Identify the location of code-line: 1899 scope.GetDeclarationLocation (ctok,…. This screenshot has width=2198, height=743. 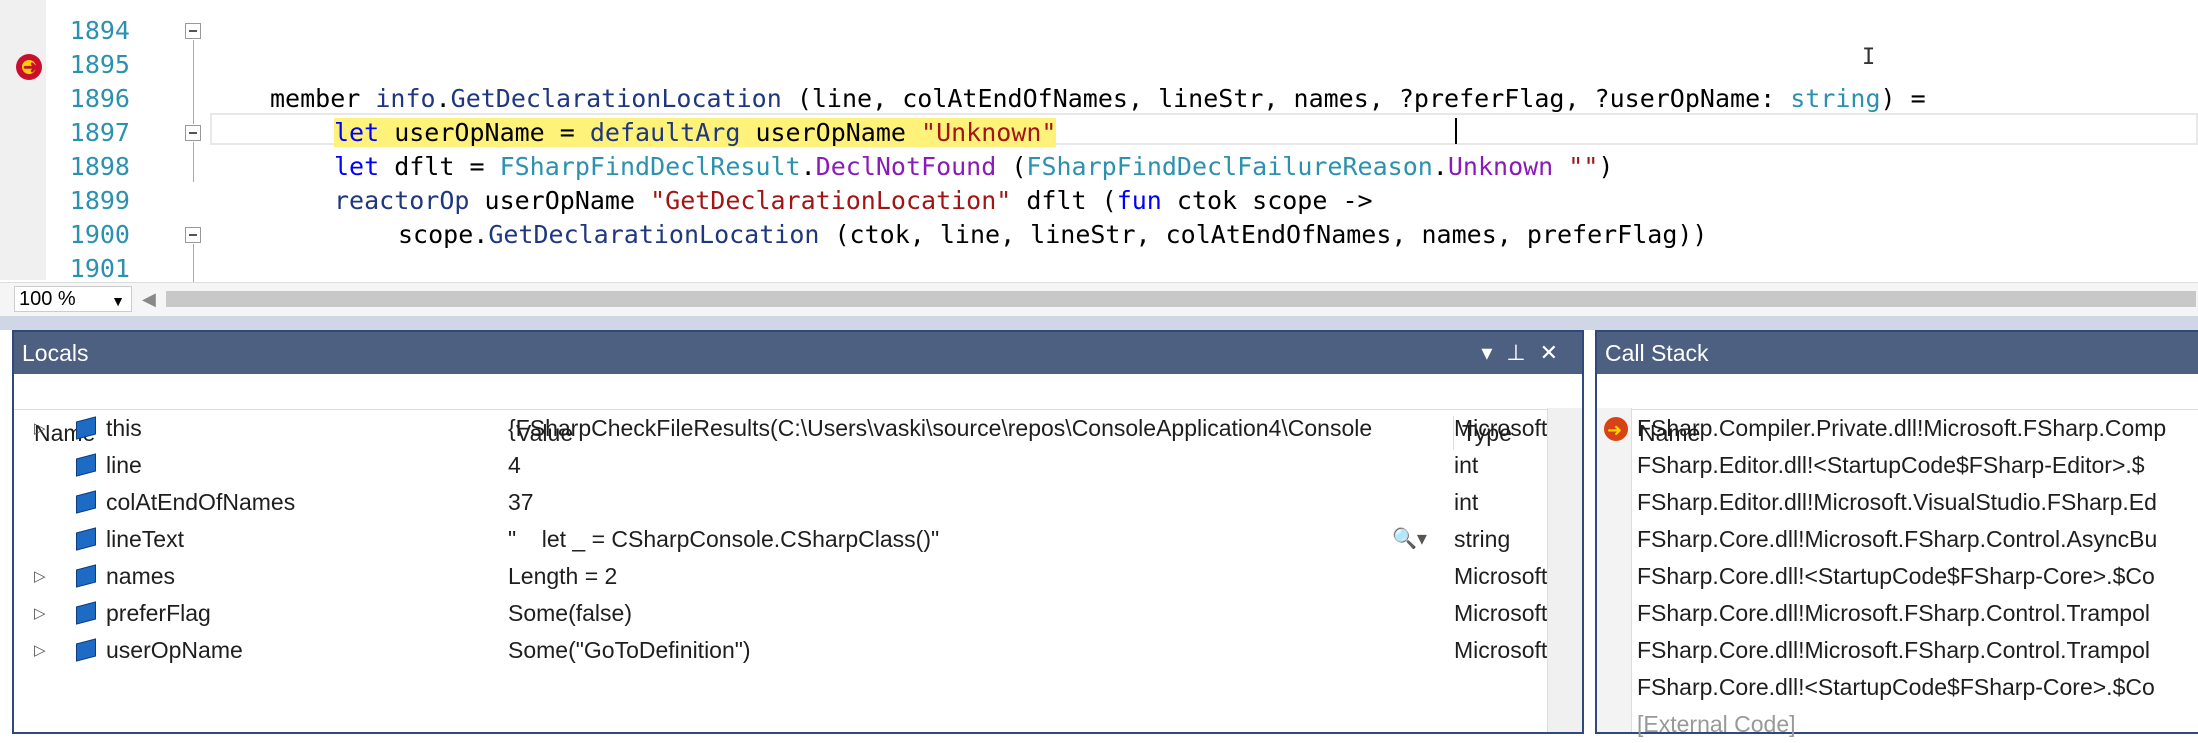
(1099, 199).